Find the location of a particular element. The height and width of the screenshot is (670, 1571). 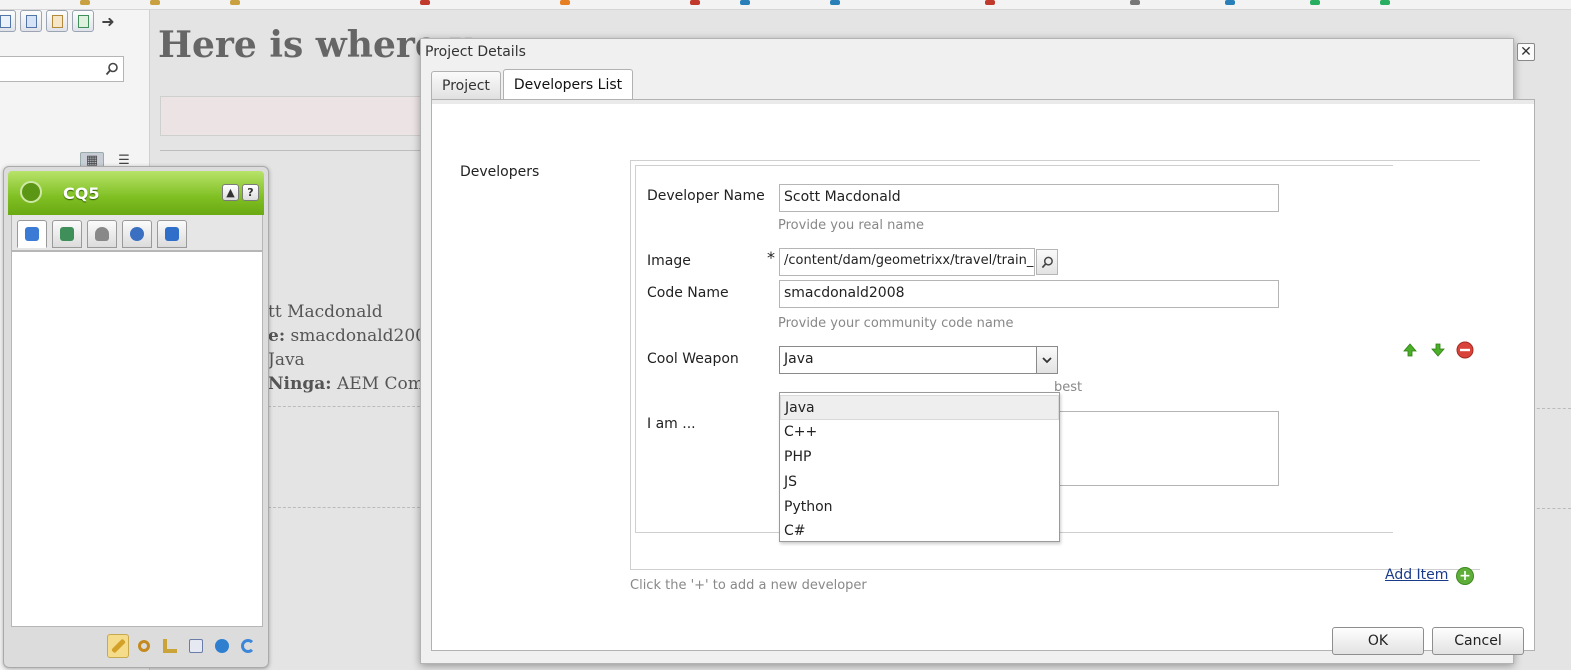

move-down-icon is located at coordinates (1438, 350).